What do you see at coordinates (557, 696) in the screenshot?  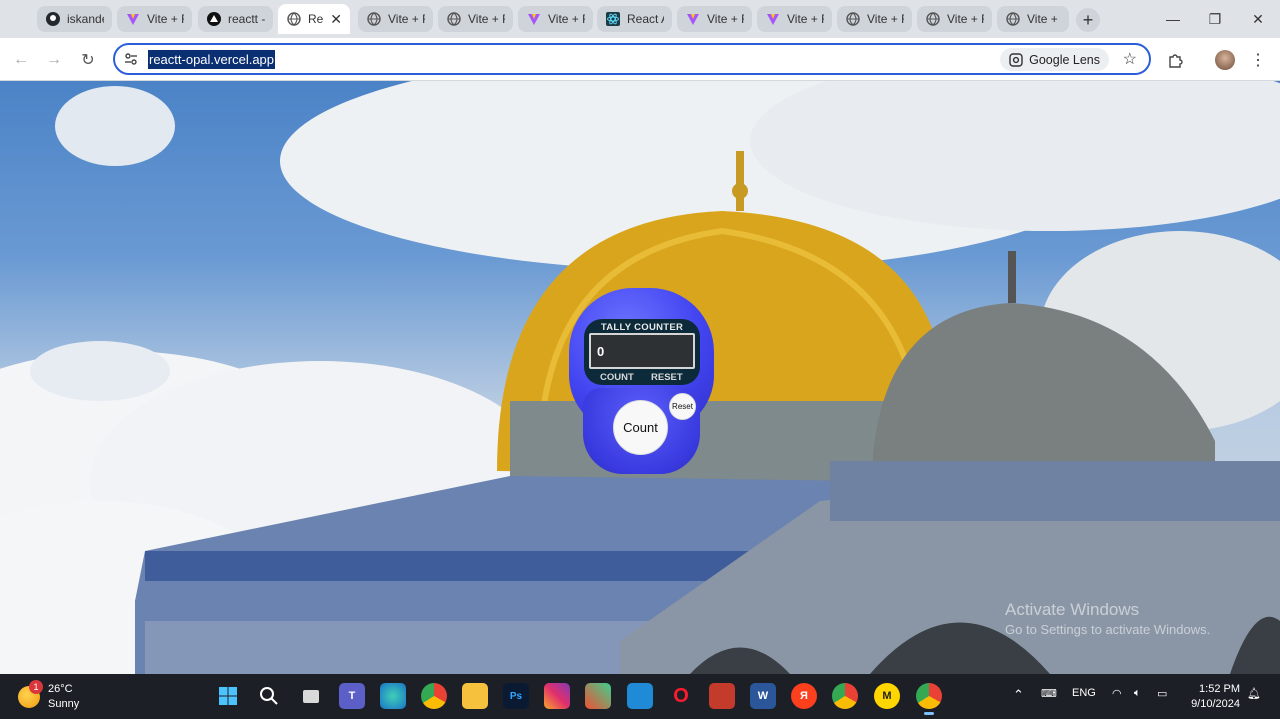 I see `instagram-icon` at bounding box center [557, 696].